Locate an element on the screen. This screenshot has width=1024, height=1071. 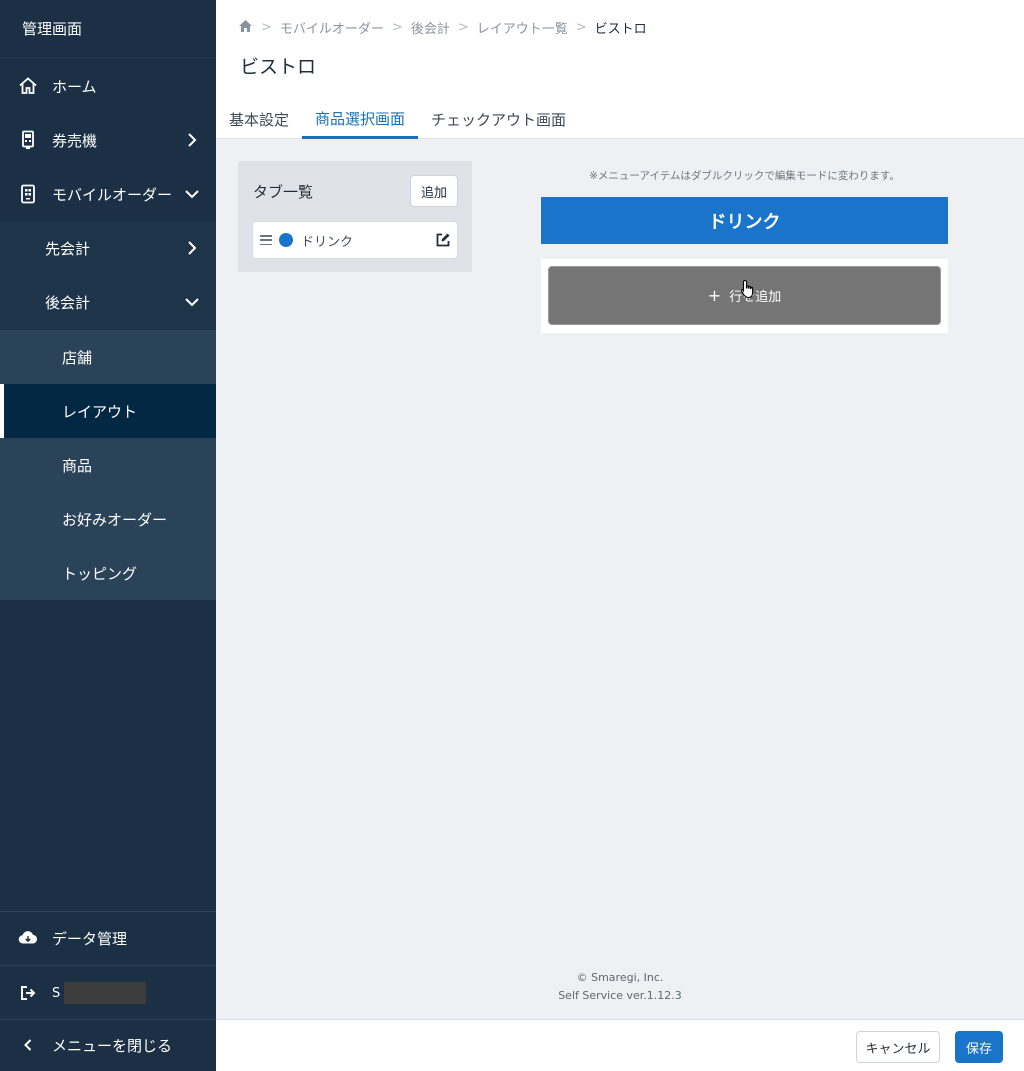
sidebar-item-label: 後会計 is located at coordinates (68, 302).